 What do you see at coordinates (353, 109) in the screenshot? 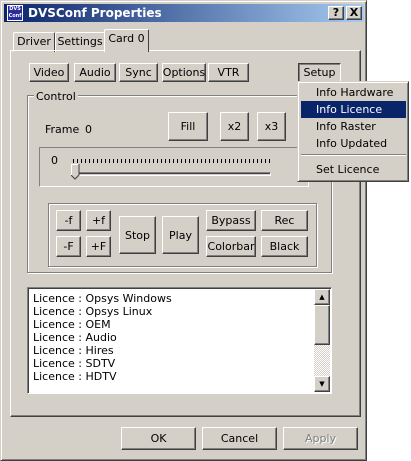
I see `menu-item-info-licence: Info Licence` at bounding box center [353, 109].